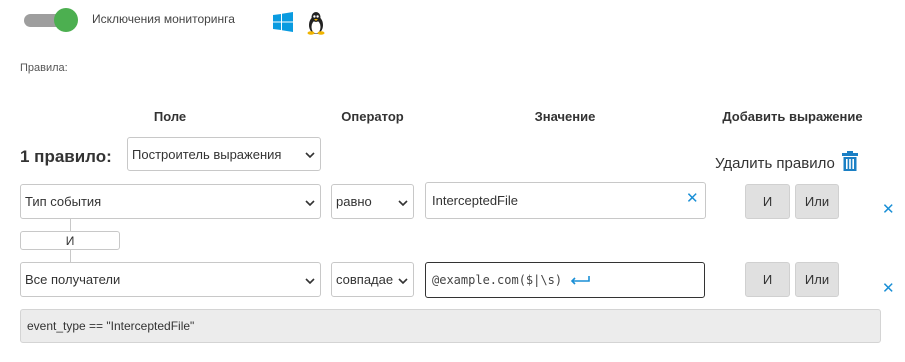 This screenshot has width=905, height=362. I want to click on trash-icon, so click(850, 163).